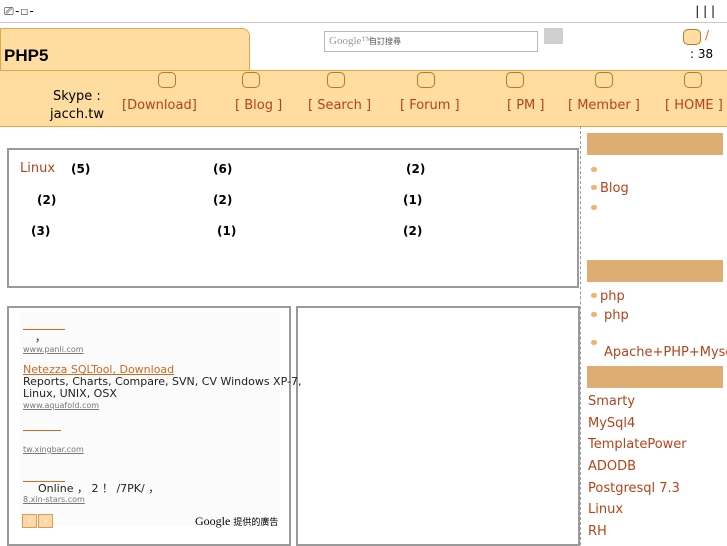  Describe the element at coordinates (77, 114) in the screenshot. I see `skype-id: jacch.tw` at that location.